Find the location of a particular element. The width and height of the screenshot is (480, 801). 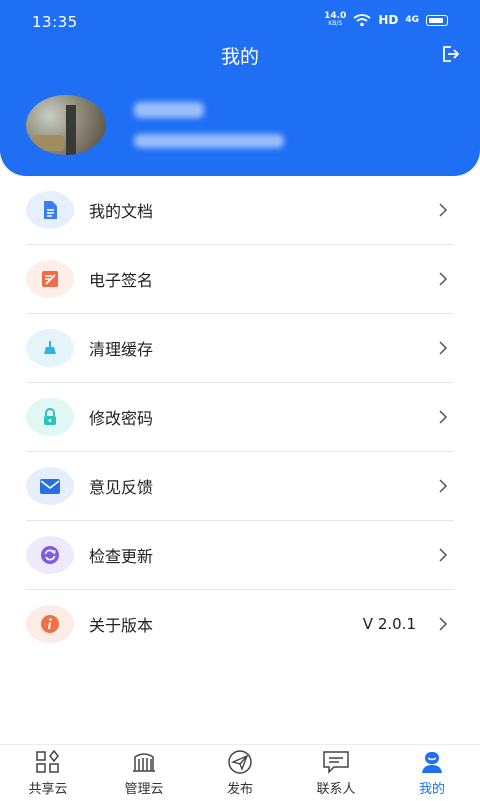

status-bar: 13:35 14.0 KB/S HD 4G is located at coordinates (240, 22).